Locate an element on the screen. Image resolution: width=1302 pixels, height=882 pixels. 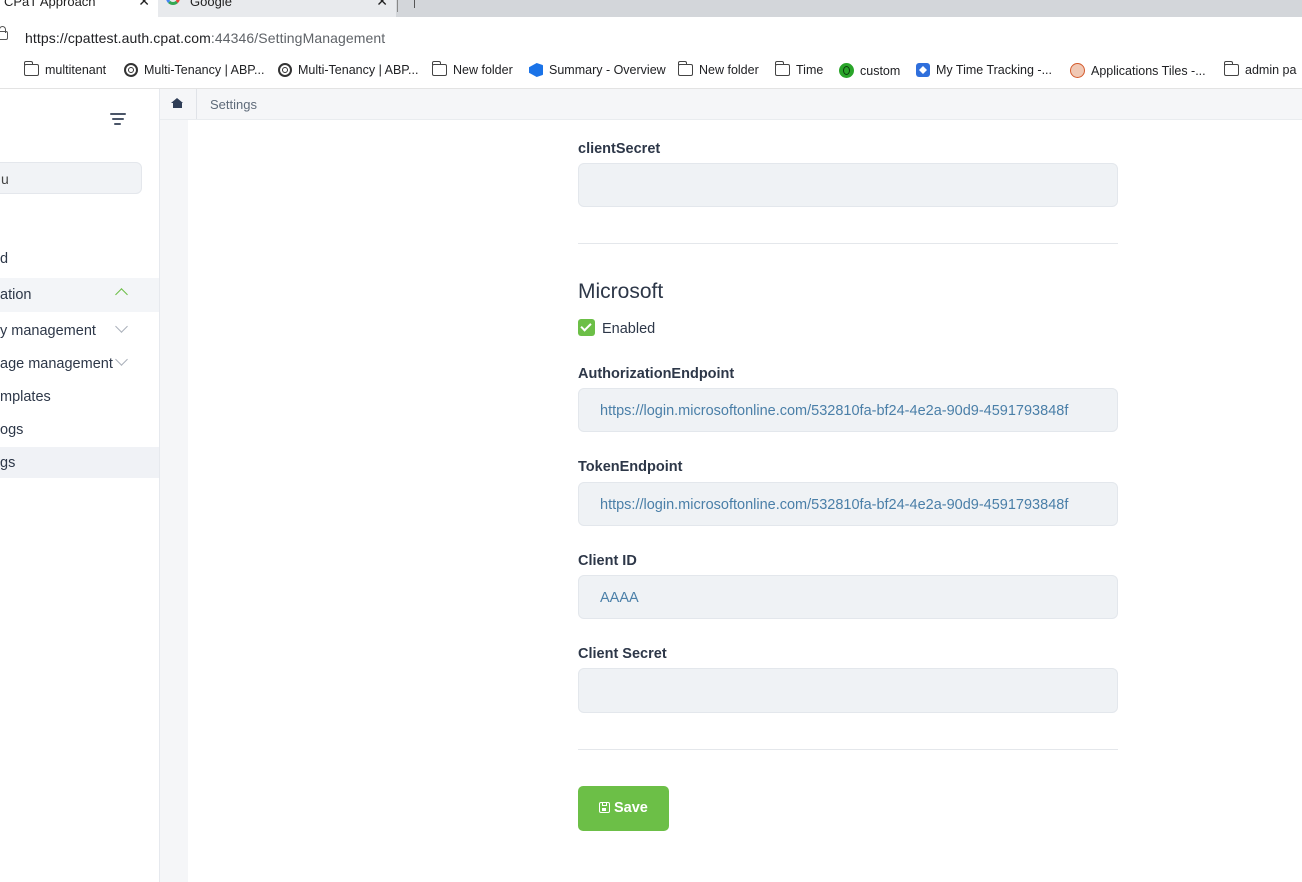
save-disk-icon is located at coordinates (604, 807).